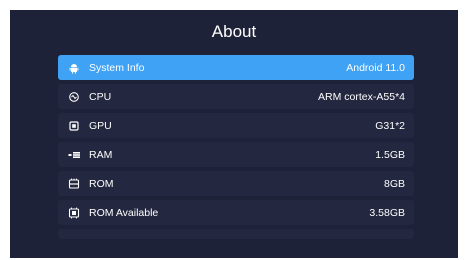 This screenshot has width=466, height=260. I want to click on gpu-icon, so click(74, 126).